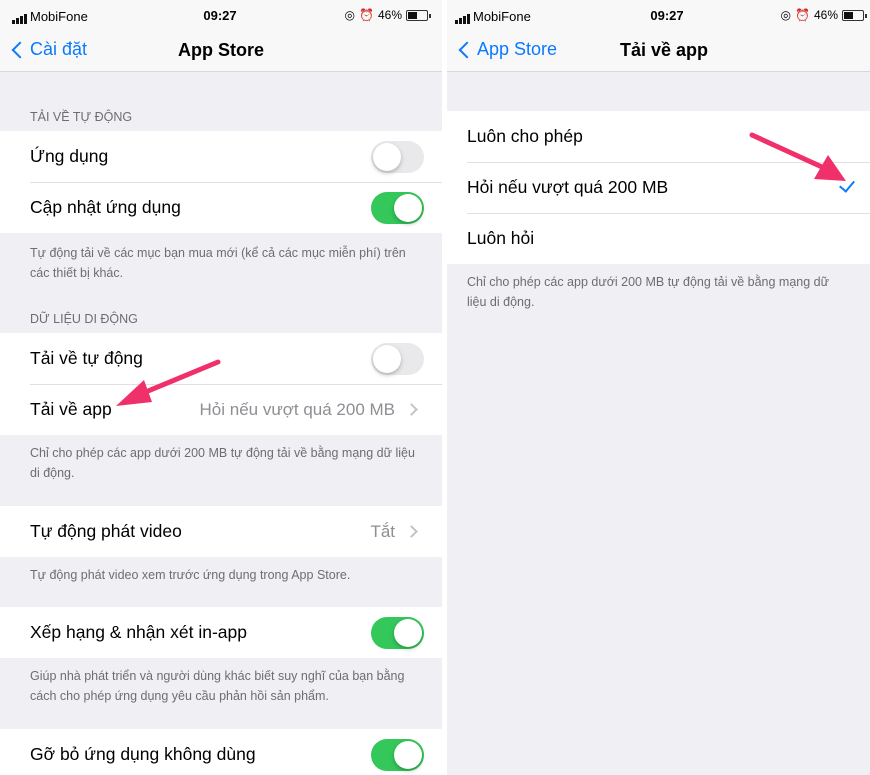  I want to click on option-label: Luôn cho phép, so click(525, 136).